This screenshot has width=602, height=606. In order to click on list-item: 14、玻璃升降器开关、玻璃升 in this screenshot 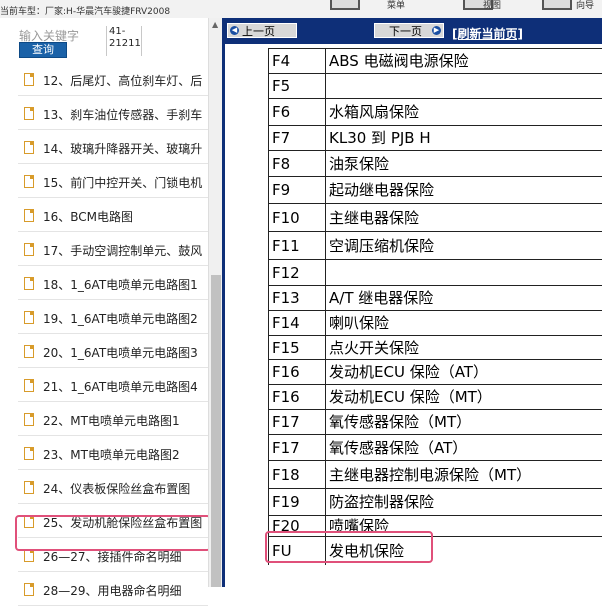, I will do `click(113, 148)`.